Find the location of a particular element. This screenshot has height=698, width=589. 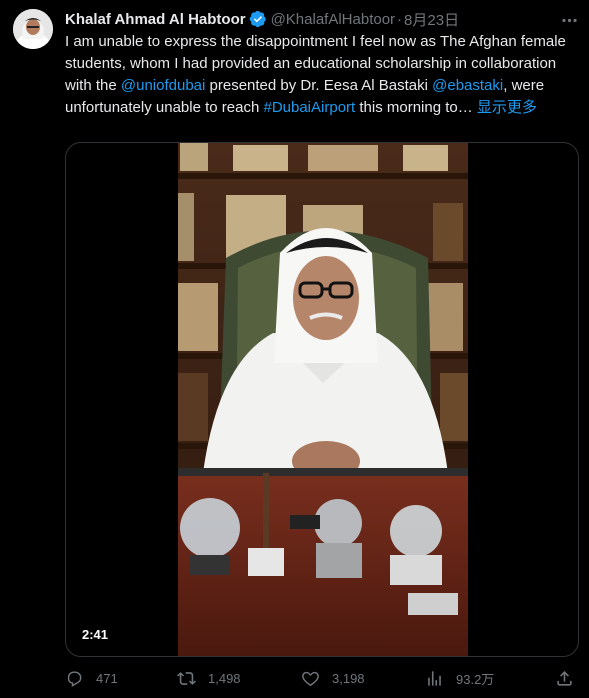

tweet-text-part: presented by Dr. Eesa Al Bastaki is located at coordinates (319, 85).